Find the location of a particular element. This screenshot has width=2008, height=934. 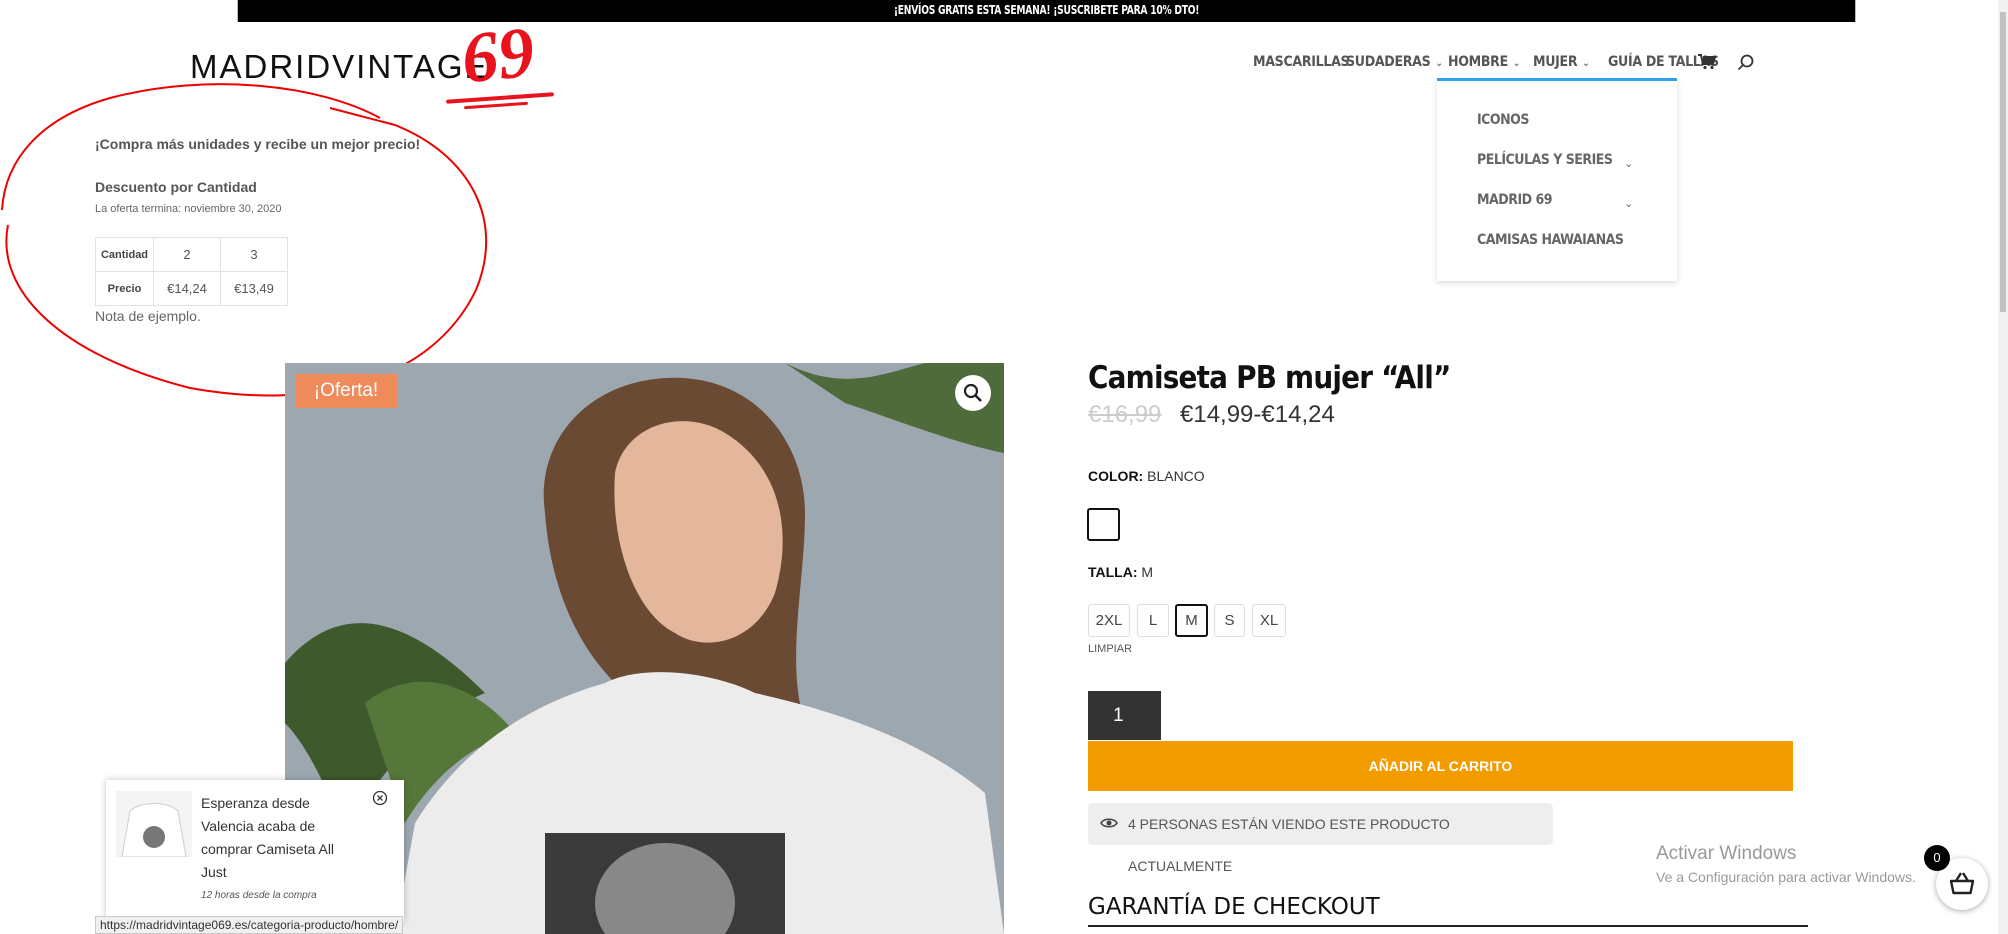

color-attribute-label: COLOR: BLANCO is located at coordinates (1146, 476).